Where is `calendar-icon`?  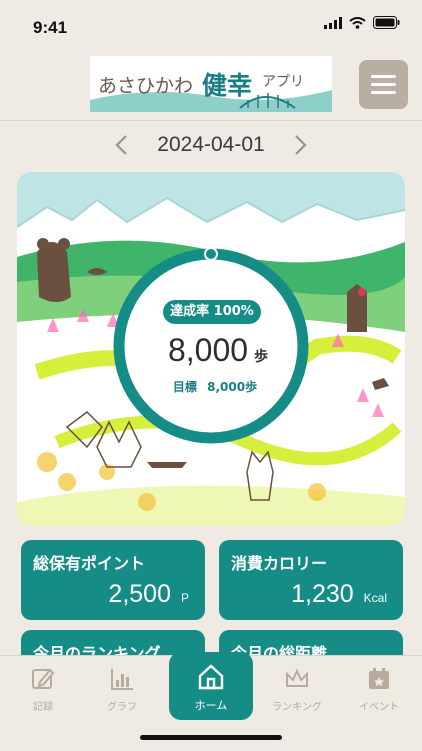 calendar-icon is located at coordinates (379, 678).